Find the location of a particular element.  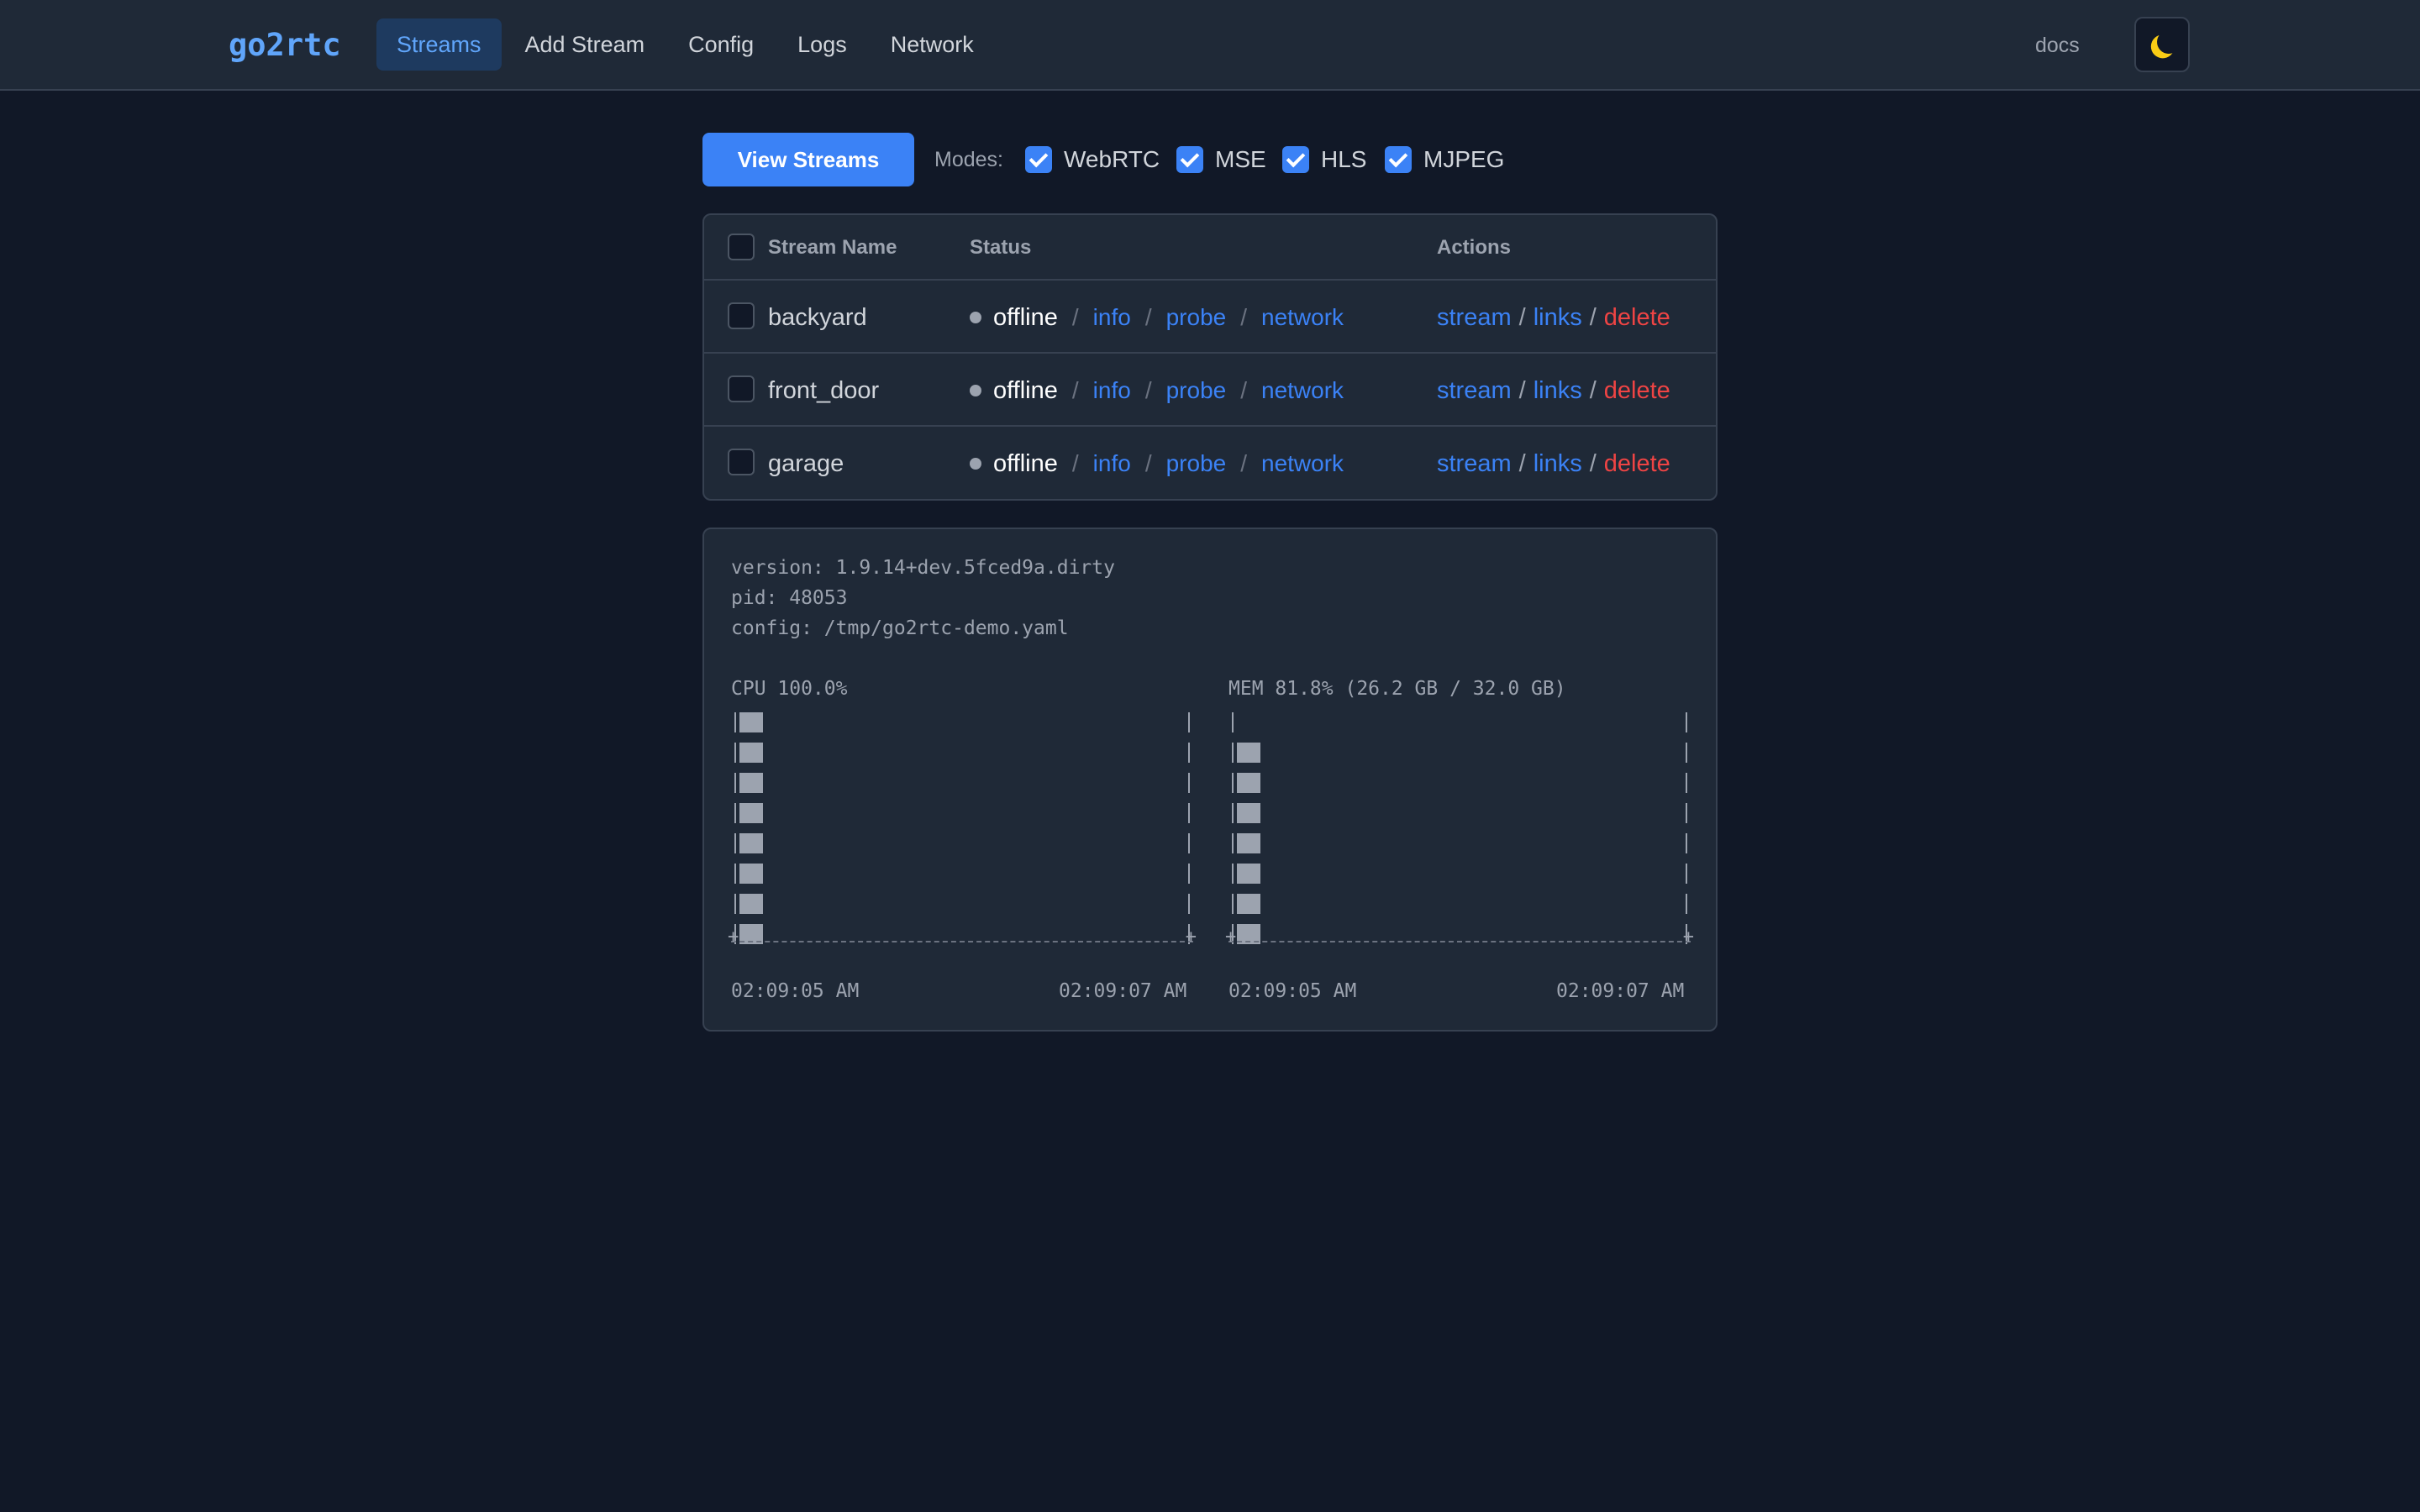

version-text: version: 1.9.14+dev.5fced9a.dirty is located at coordinates (923, 568).